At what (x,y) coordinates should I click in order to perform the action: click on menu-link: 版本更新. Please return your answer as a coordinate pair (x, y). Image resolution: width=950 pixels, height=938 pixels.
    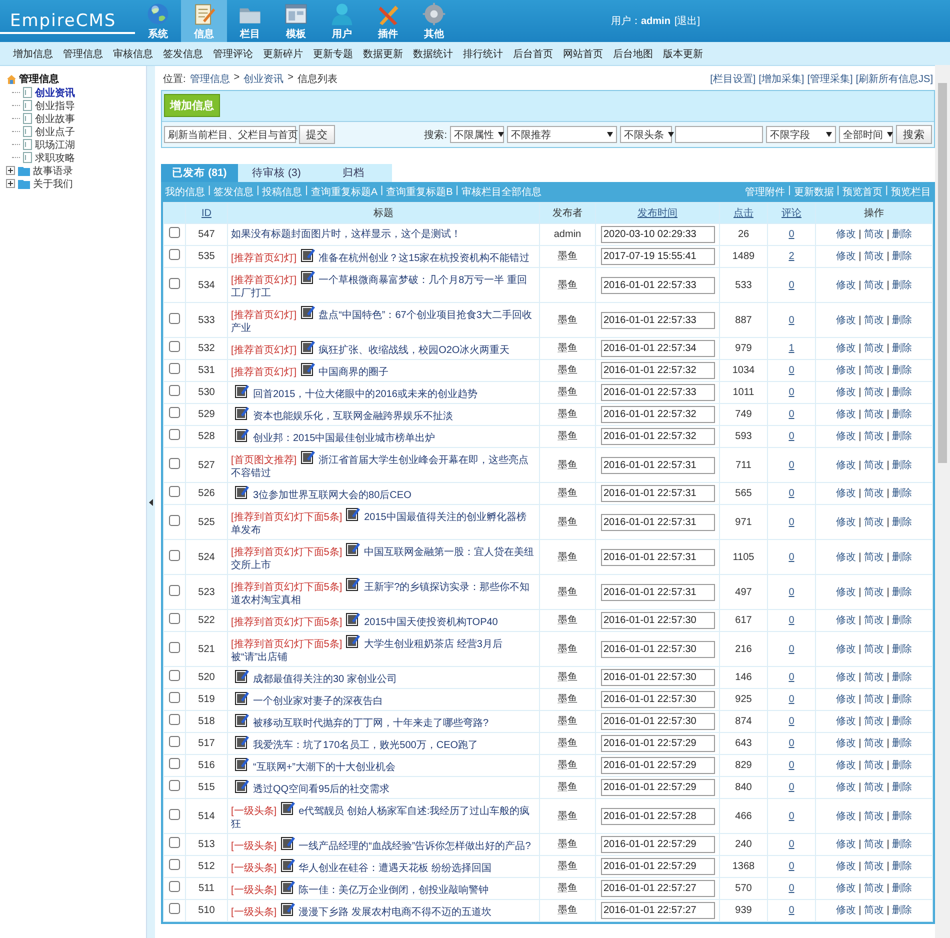
    Looking at the image, I should click on (683, 53).